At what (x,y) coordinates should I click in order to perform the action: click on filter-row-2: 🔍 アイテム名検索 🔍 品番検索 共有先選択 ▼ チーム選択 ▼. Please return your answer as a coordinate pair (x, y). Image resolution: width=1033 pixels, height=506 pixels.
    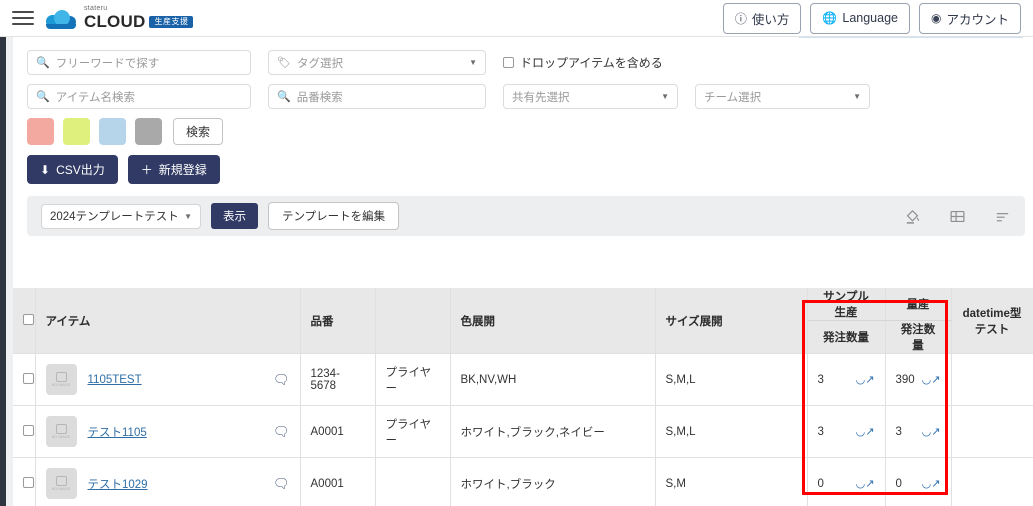
    Looking at the image, I should click on (530, 96).